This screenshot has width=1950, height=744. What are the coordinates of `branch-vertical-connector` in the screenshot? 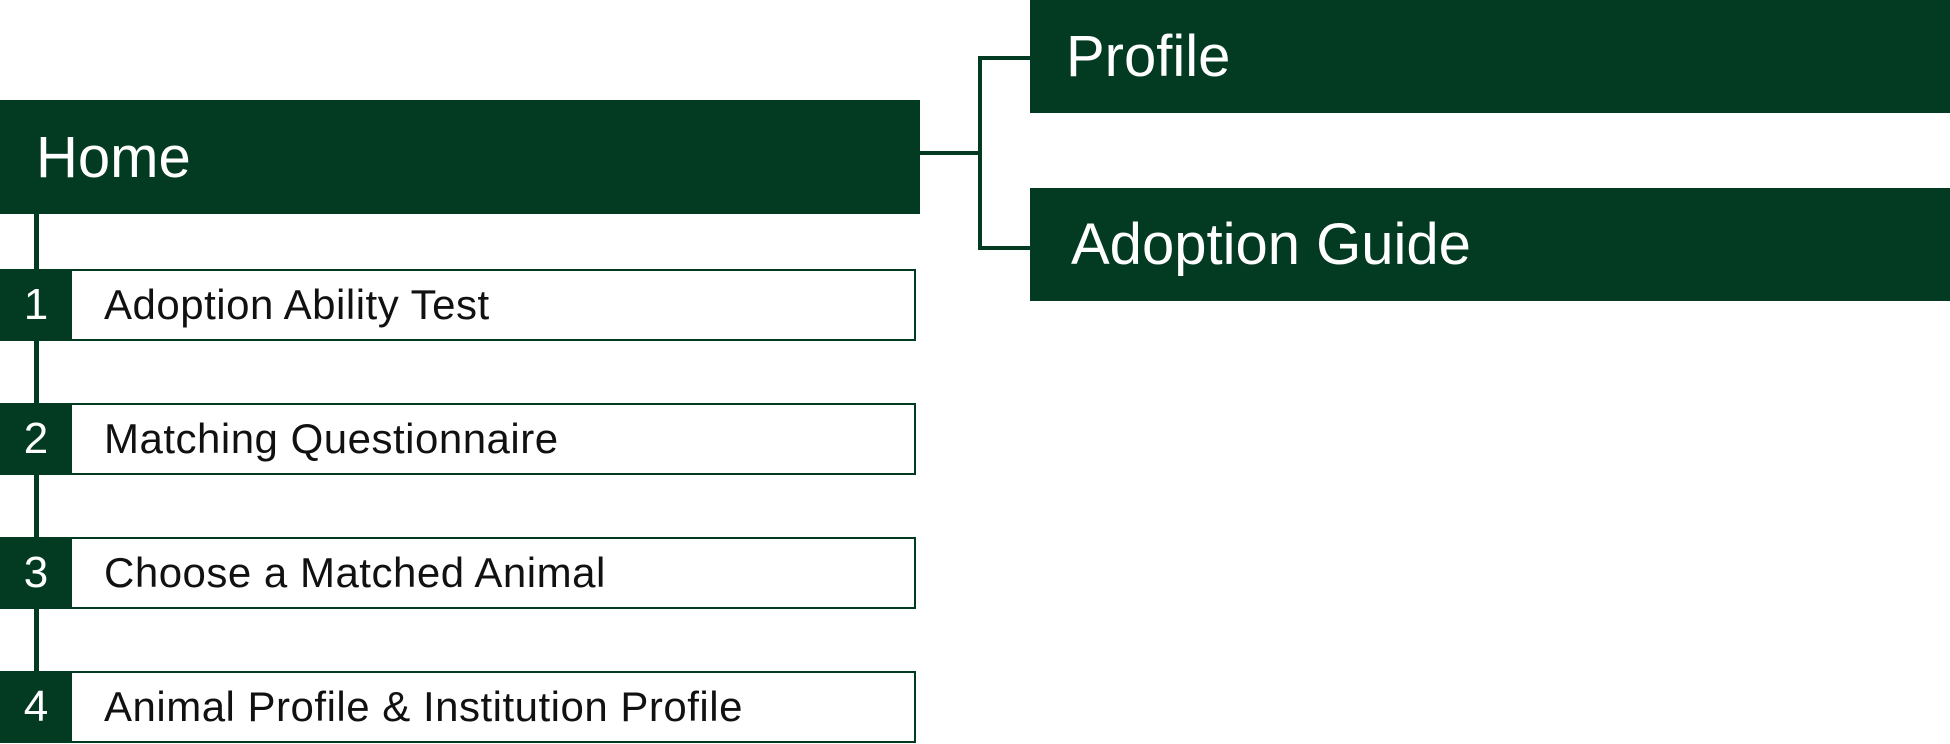 It's located at (980, 153).